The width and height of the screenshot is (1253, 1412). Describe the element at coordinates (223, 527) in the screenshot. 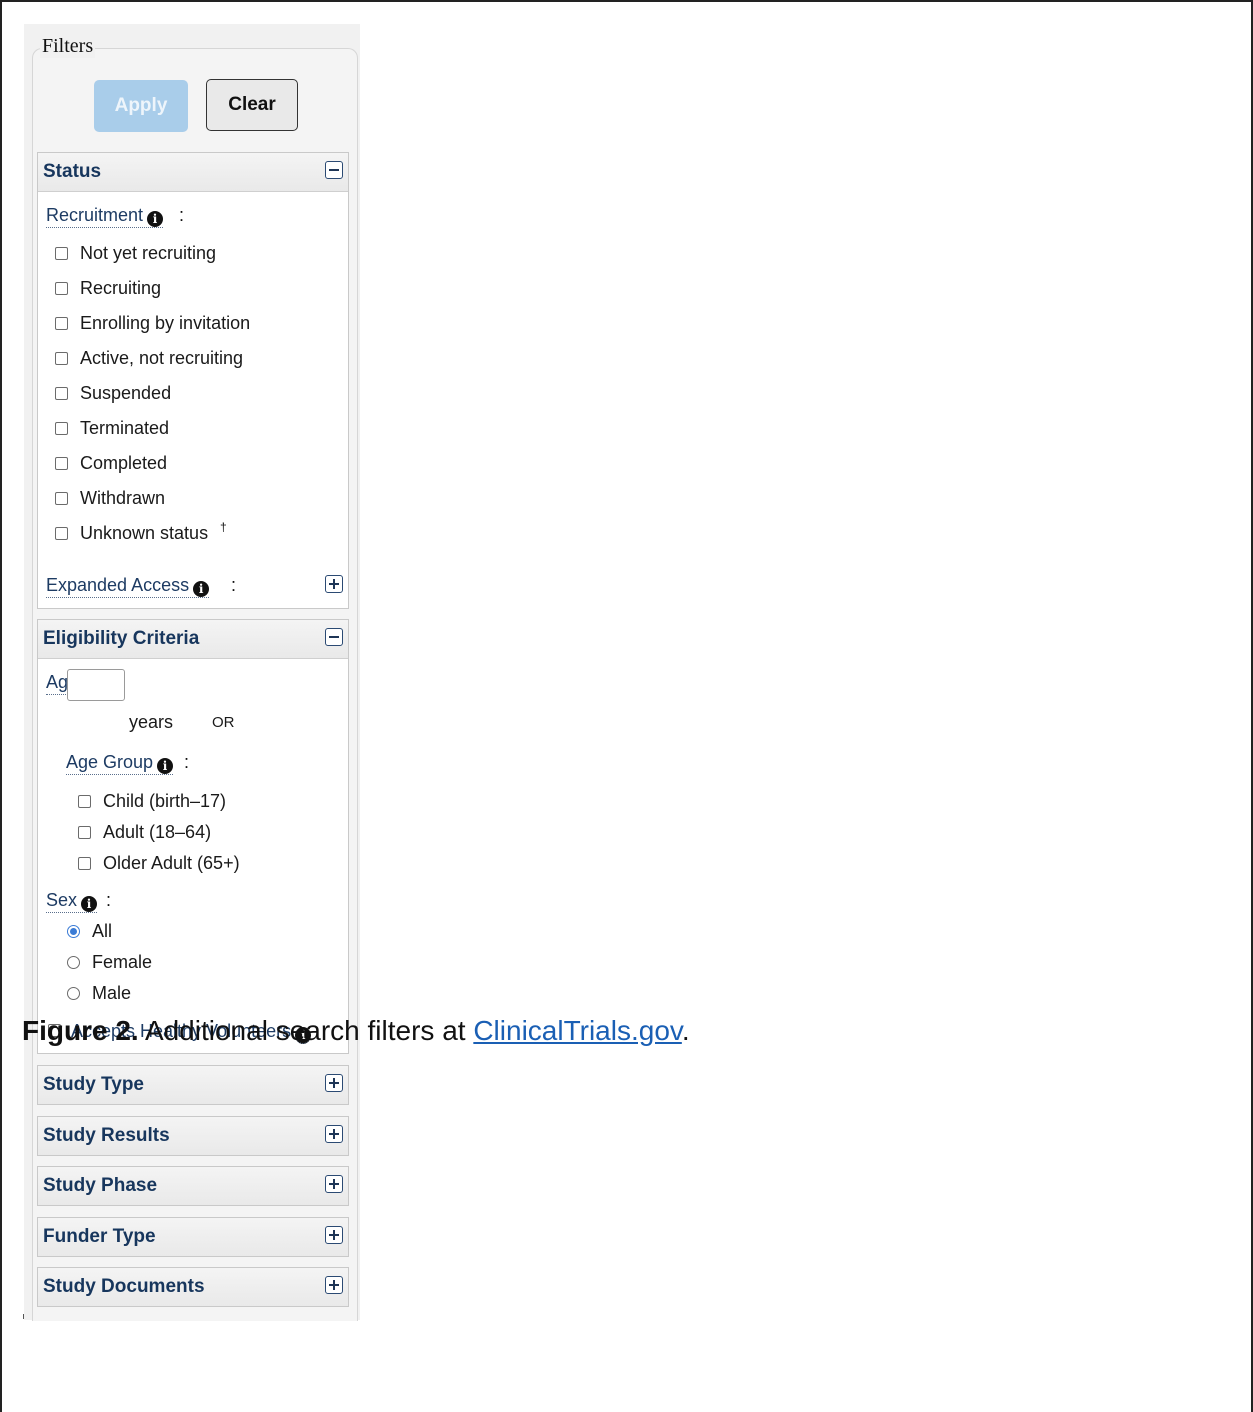

I see `dagger-marker: †` at that location.